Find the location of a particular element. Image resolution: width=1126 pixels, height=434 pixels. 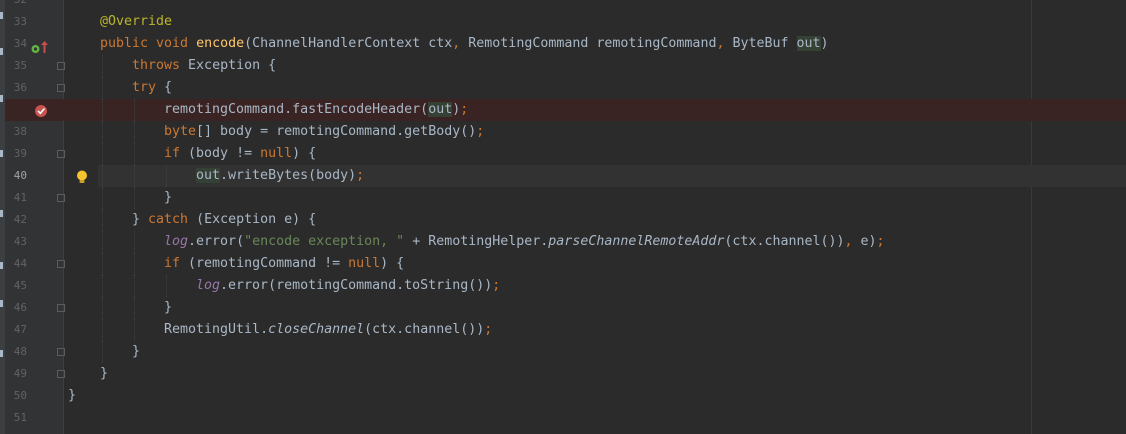

line-number: 40 is located at coordinates (17, 176).